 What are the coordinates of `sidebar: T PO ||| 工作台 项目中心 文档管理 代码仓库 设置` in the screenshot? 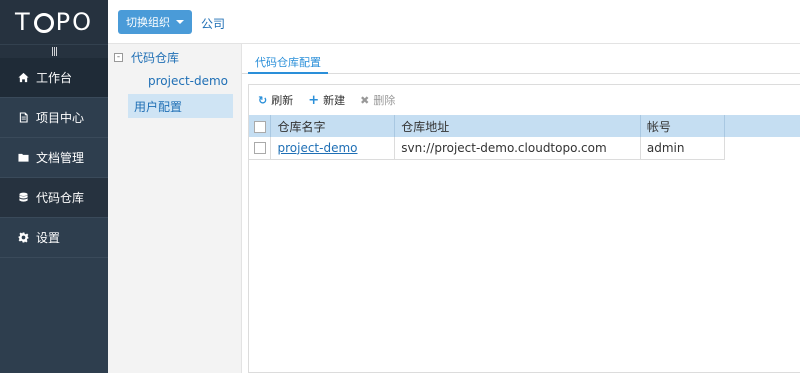 It's located at (54, 186).